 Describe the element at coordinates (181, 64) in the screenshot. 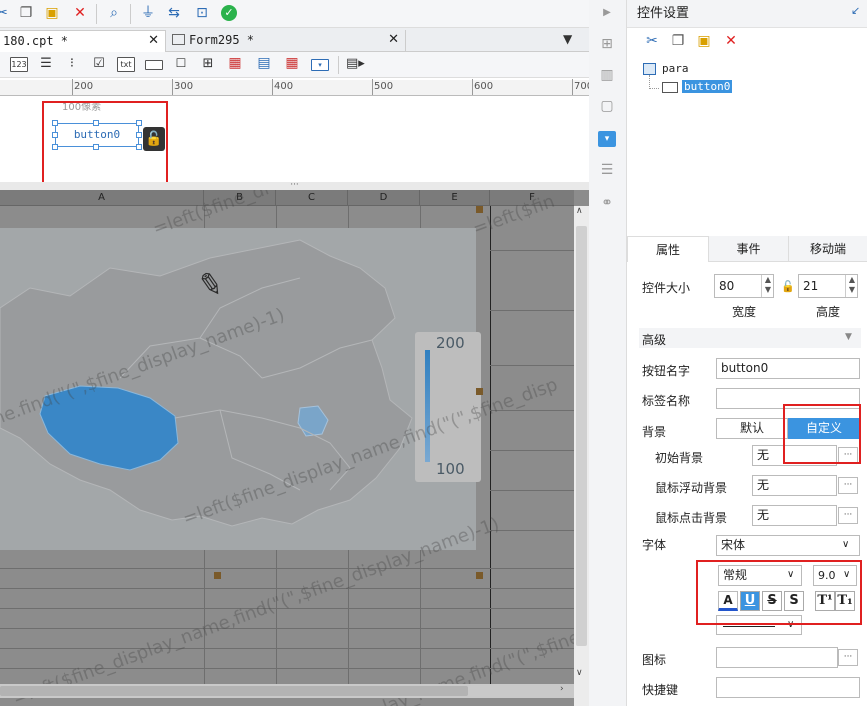

I see `checkbox-widget-icon: ☐` at that location.